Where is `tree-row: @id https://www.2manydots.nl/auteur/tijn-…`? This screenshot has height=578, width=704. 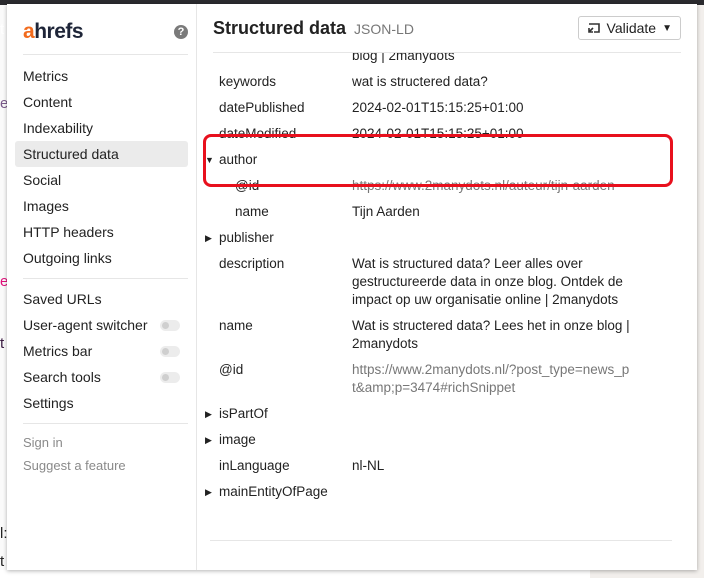
tree-row: @id https://www.2manydots.nl/auteur/tijn-… is located at coordinates (447, 186).